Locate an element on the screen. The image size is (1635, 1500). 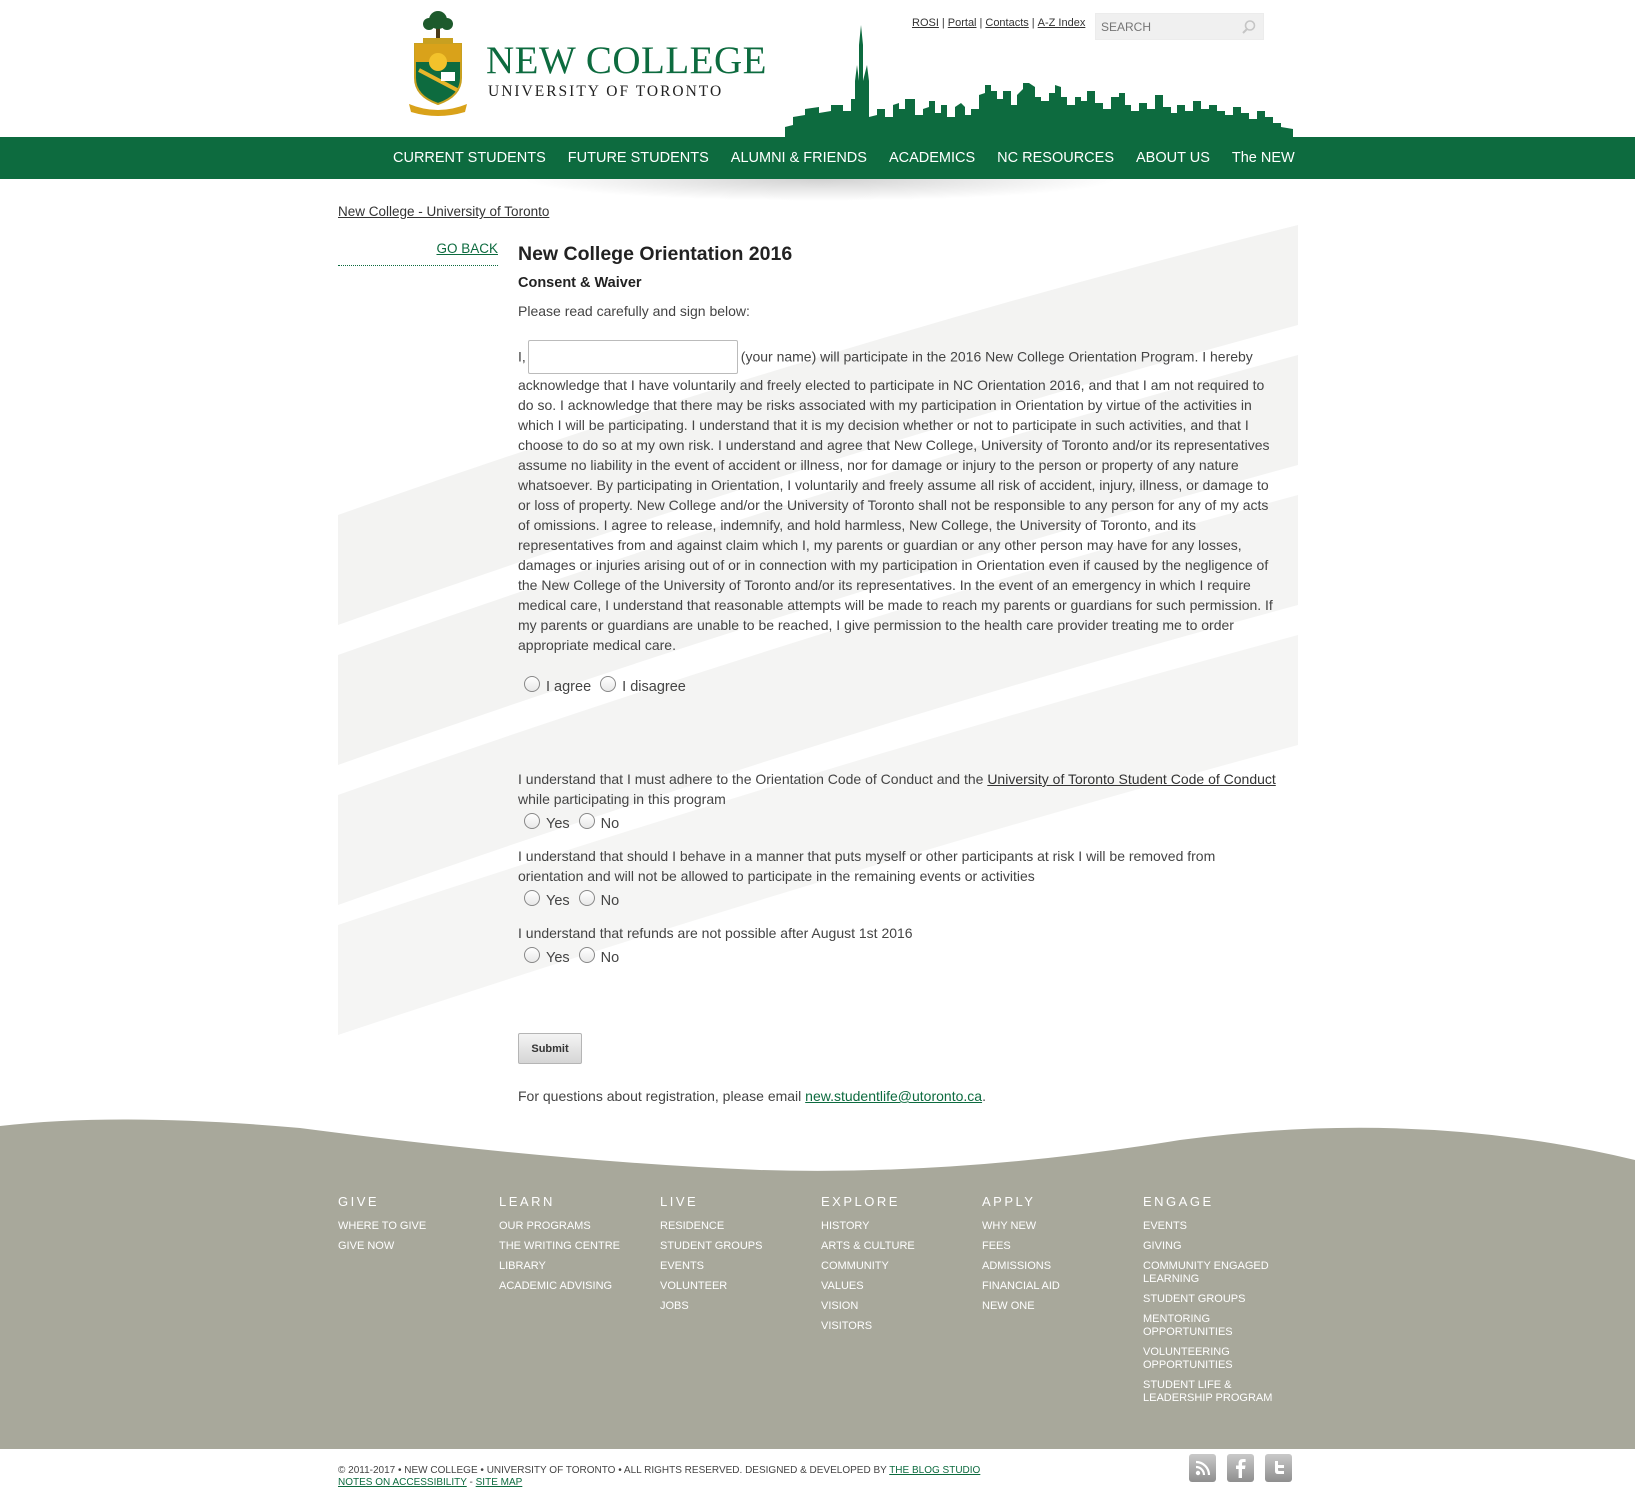
footer-link: NEW ONE is located at coordinates (1052, 1306).